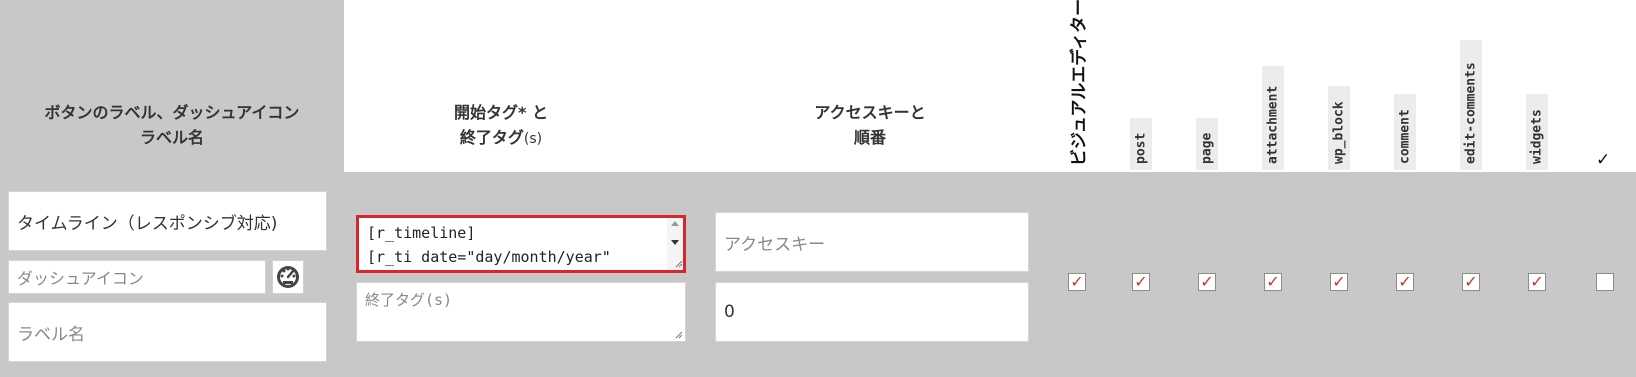 The image size is (1636, 377). I want to click on header-attachment: attachment, so click(1273, 118).